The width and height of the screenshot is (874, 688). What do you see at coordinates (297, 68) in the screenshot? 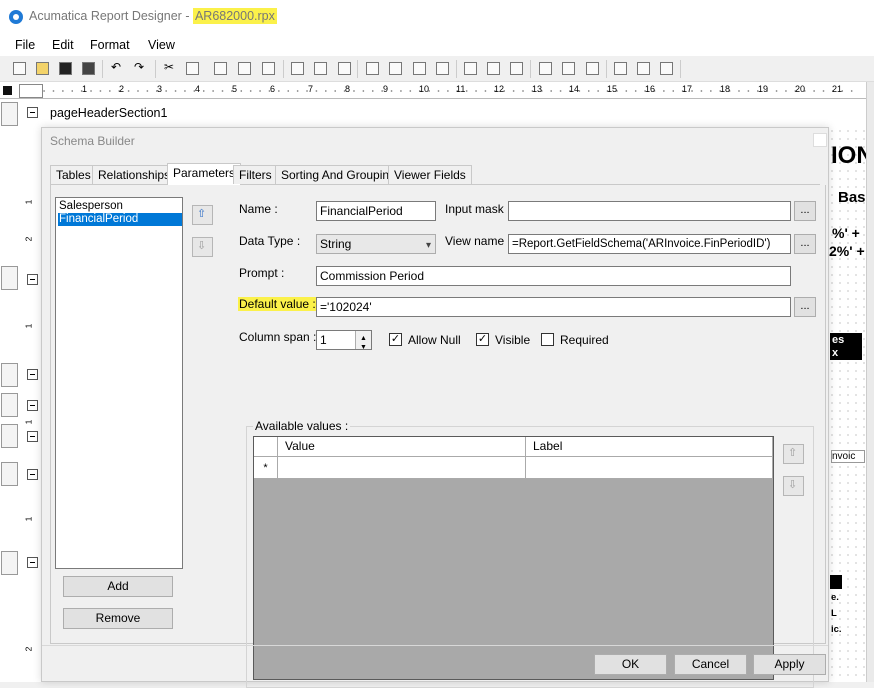
I see `align-left-icon` at bounding box center [297, 68].